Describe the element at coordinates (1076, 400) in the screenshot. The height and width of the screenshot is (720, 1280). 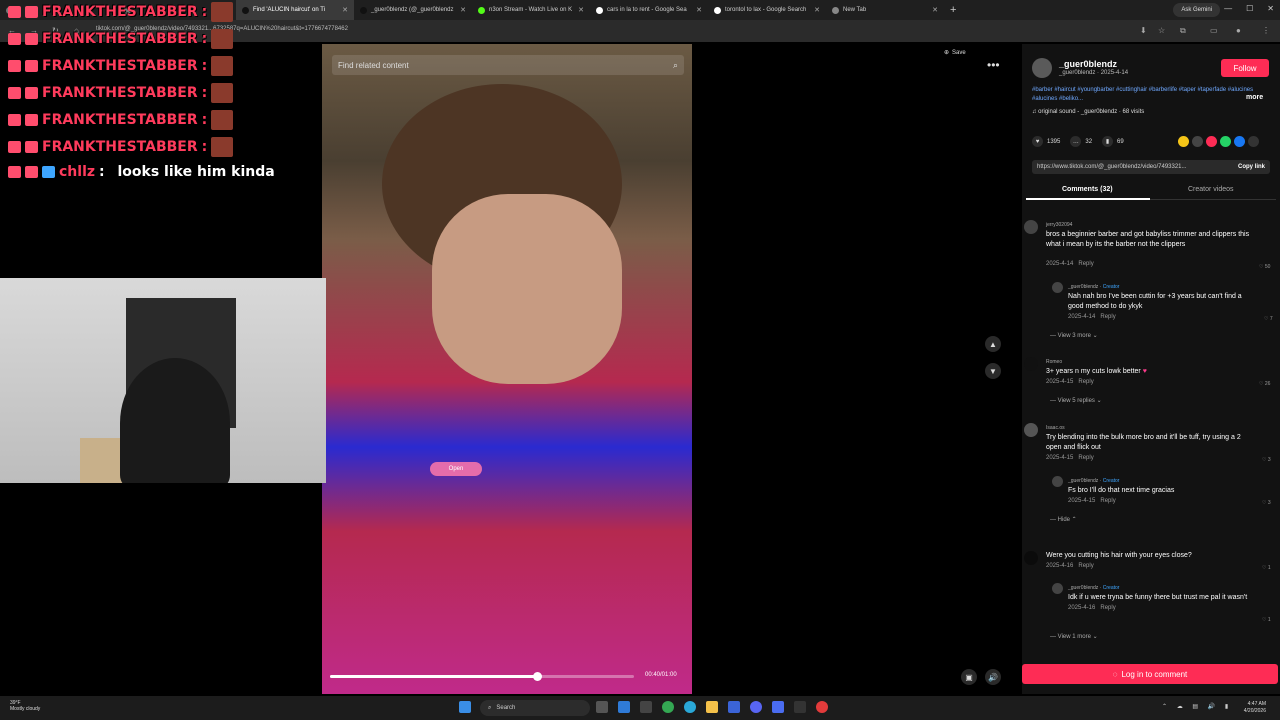
I see `view-more-replies: — View 5 replies ⌄` at that location.